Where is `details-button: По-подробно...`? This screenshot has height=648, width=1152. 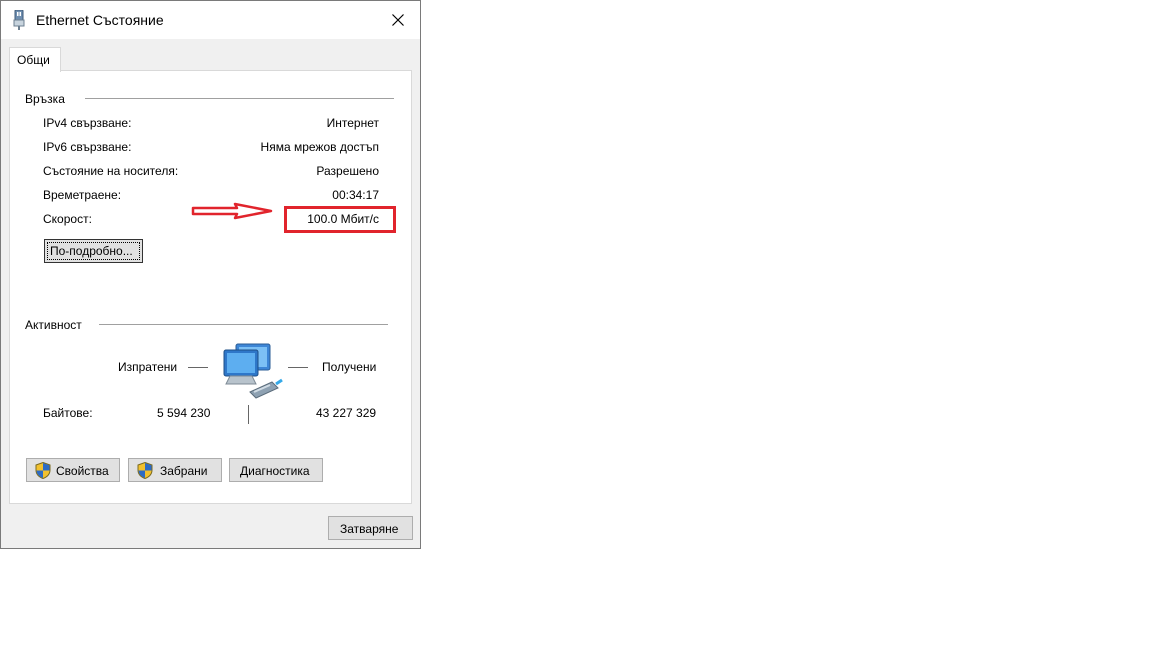
details-button: По-подробно... is located at coordinates (93, 251).